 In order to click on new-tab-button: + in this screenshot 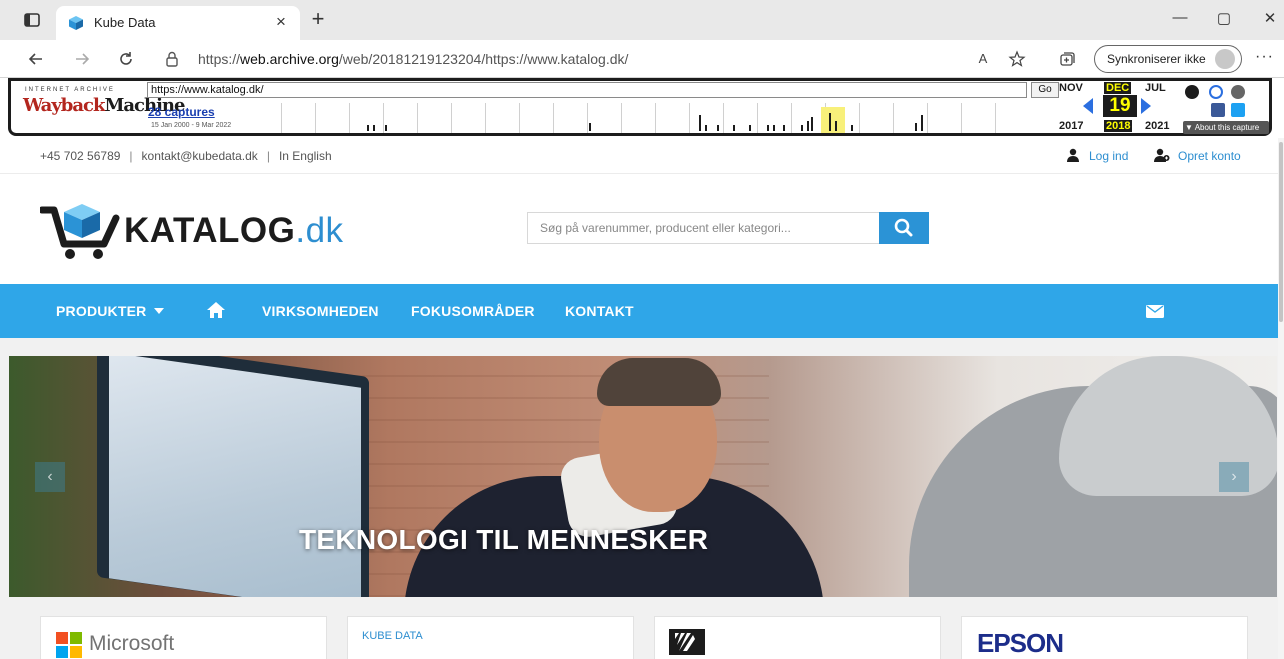, I will do `click(318, 19)`.